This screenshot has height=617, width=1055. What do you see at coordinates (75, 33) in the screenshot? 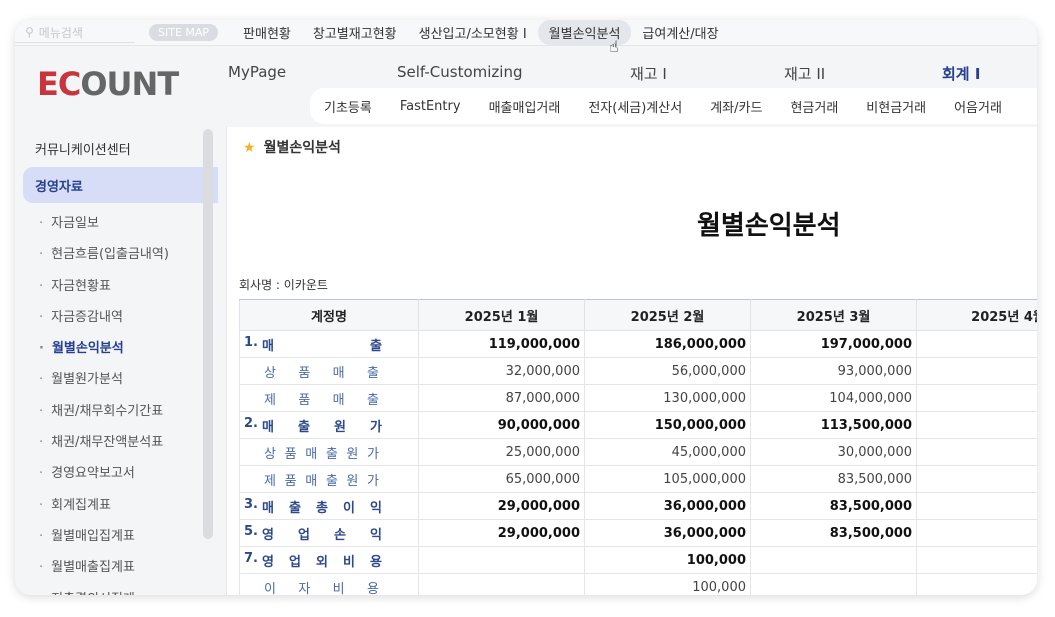
I see `menu-search-input: ⚲ 메뉴검색` at bounding box center [75, 33].